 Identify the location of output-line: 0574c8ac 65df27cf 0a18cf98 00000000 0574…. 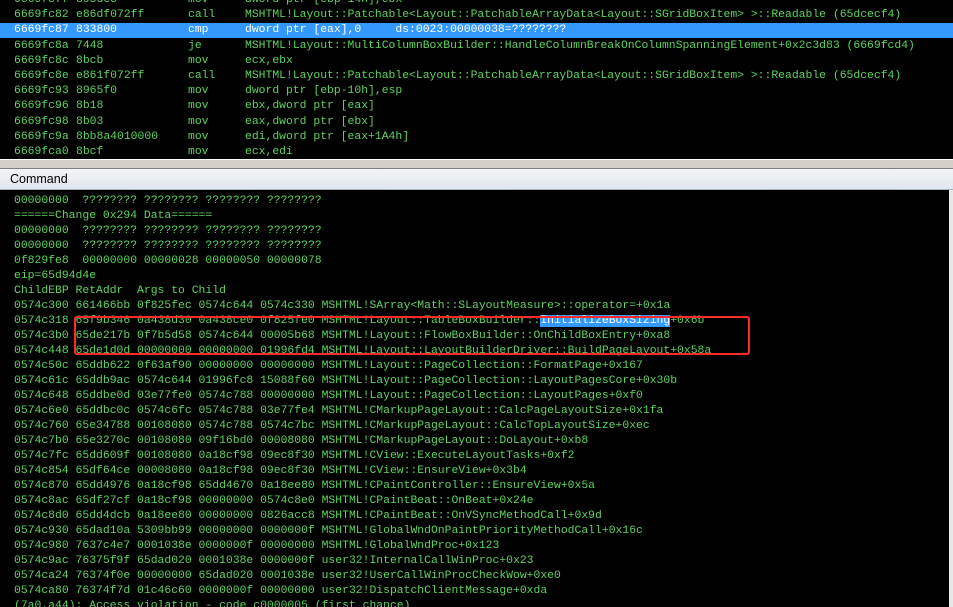
(274, 501).